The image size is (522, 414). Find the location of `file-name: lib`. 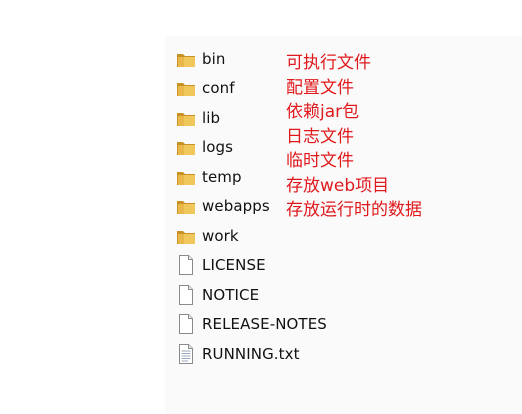

file-name: lib is located at coordinates (211, 117).